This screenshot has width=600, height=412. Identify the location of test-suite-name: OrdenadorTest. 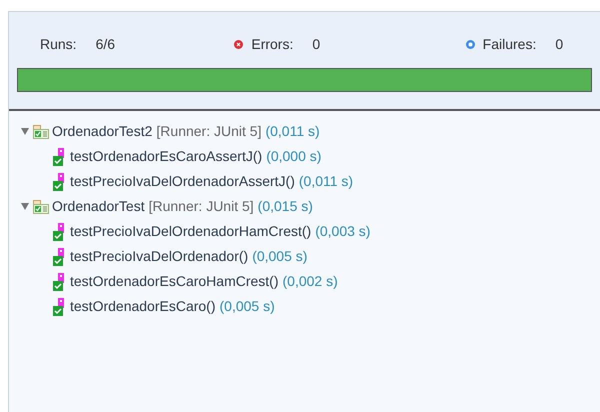
(98, 206).